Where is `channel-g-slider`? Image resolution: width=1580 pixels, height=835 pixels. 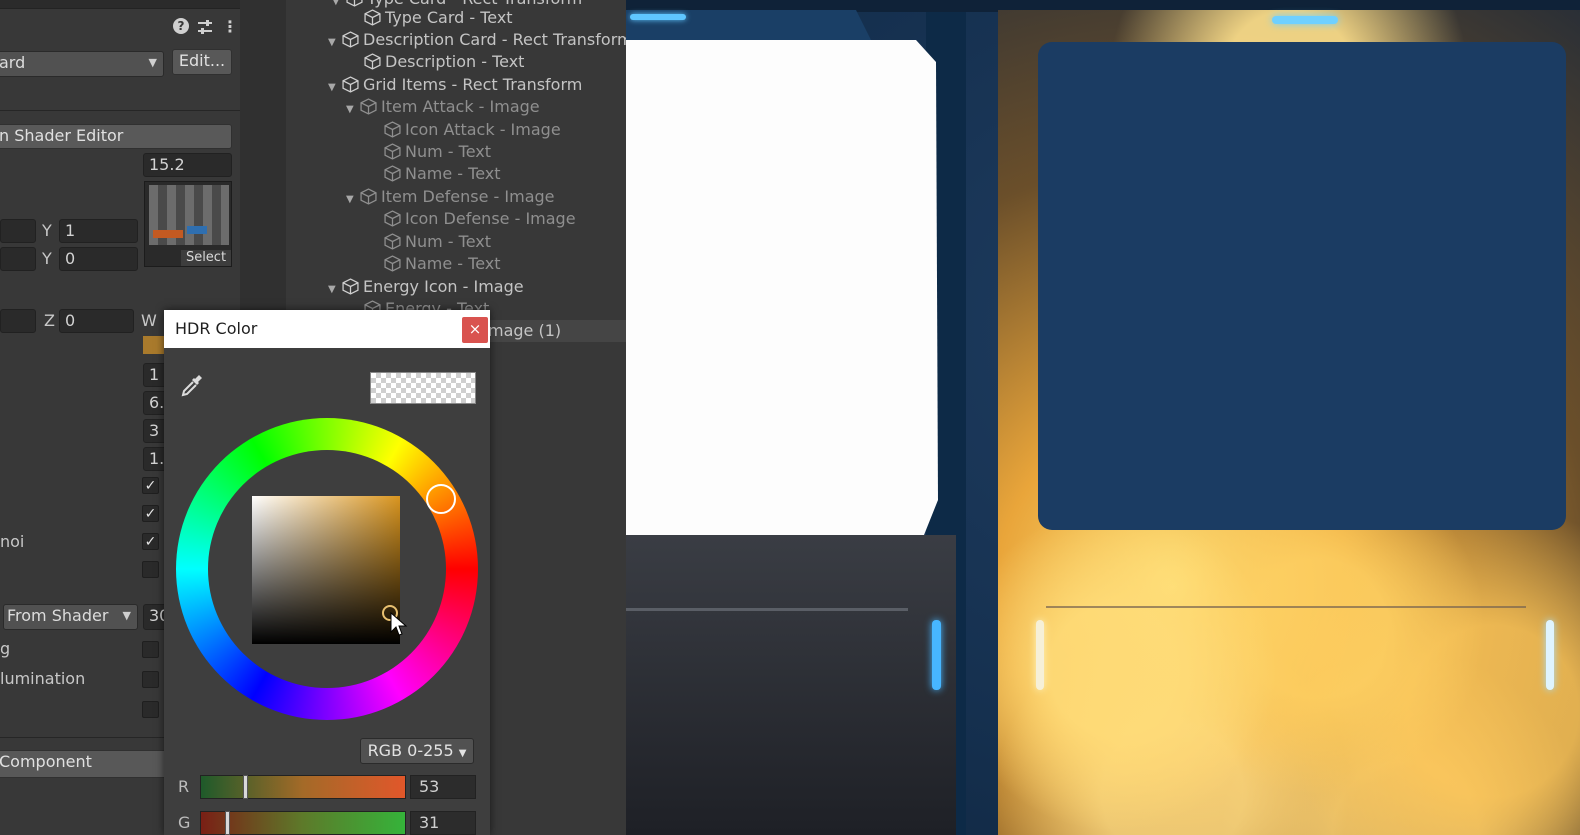
channel-g-slider is located at coordinates (303, 823).